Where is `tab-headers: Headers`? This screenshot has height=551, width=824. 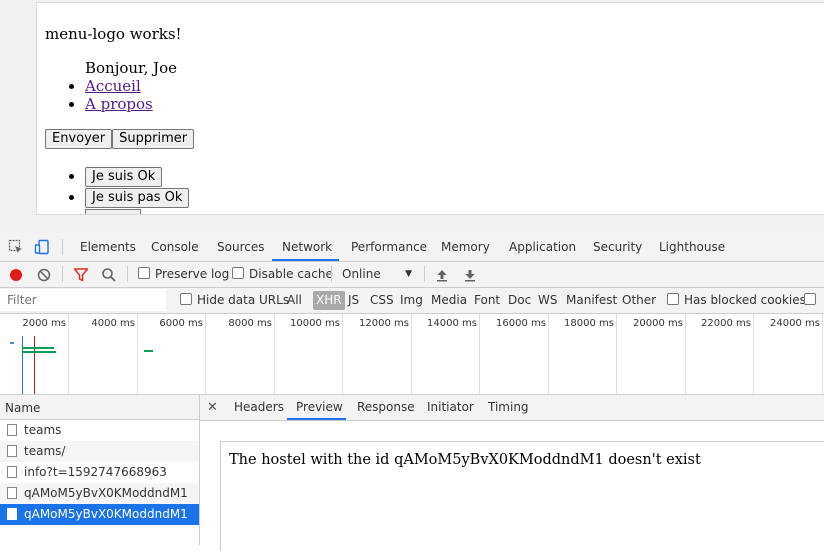
tab-headers: Headers is located at coordinates (259, 407).